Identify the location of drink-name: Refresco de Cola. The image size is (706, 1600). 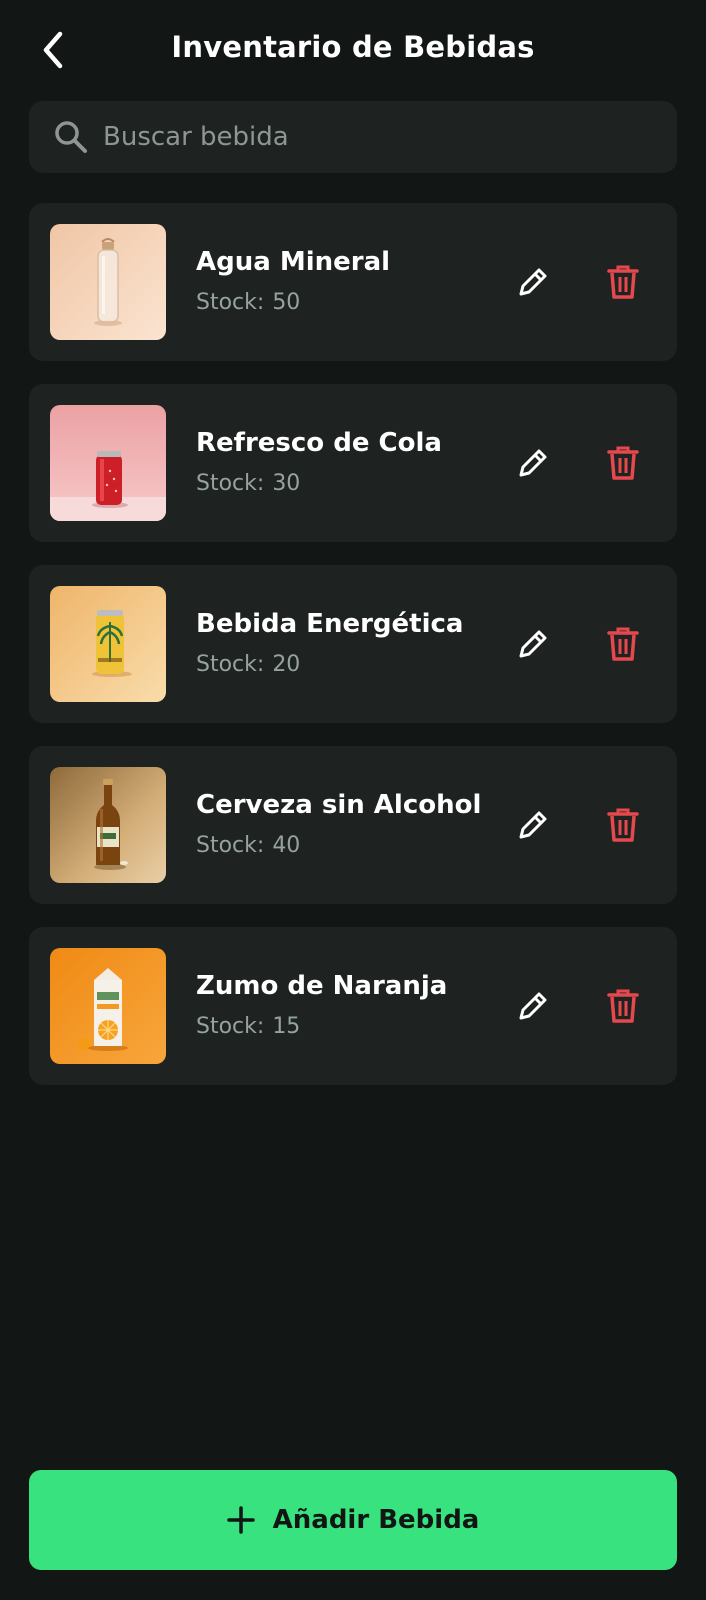
(319, 443).